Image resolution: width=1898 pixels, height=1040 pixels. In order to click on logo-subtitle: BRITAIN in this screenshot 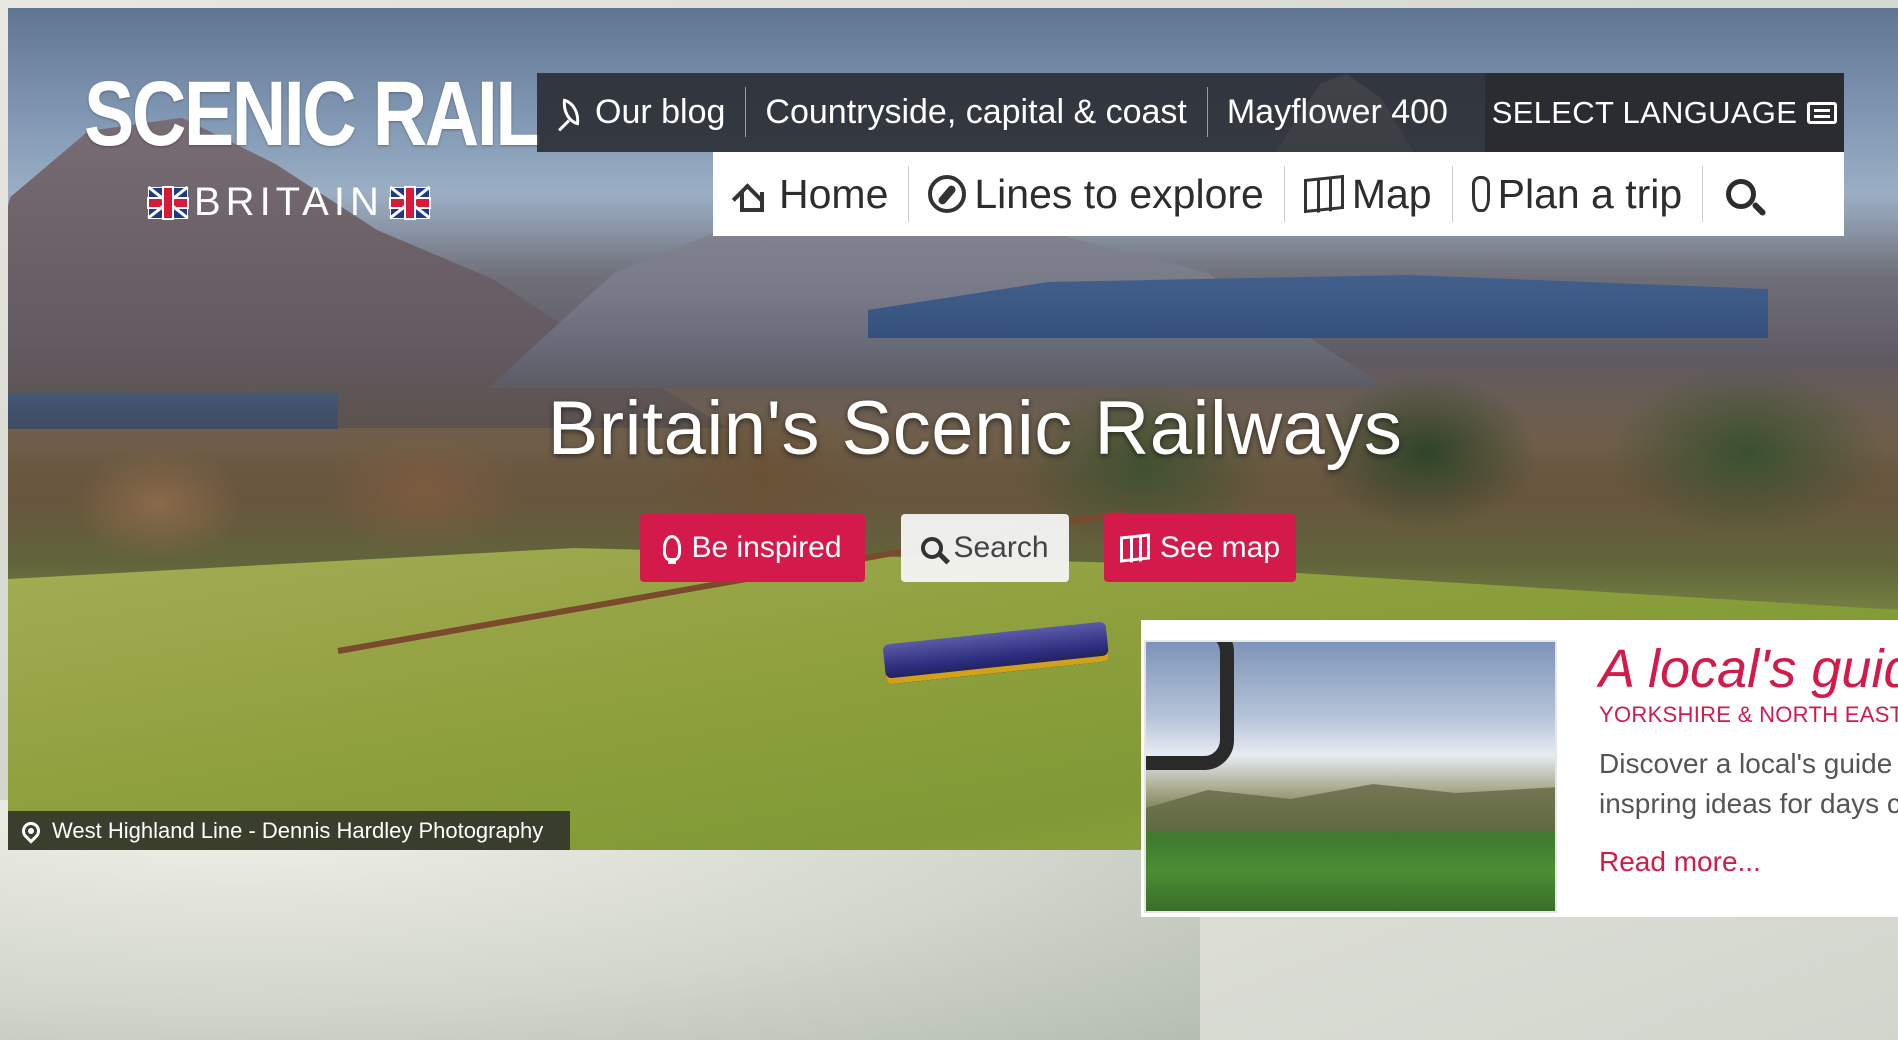, I will do `click(289, 202)`.